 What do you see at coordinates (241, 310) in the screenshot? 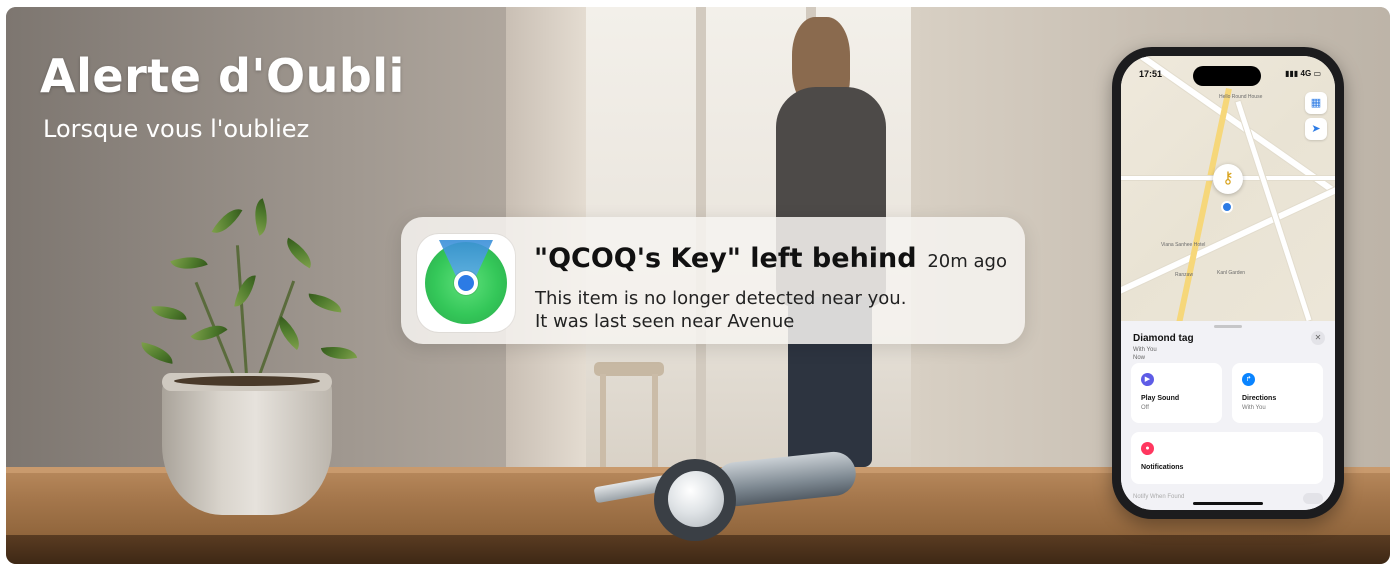
I see `plant-stem` at bounding box center [241, 310].